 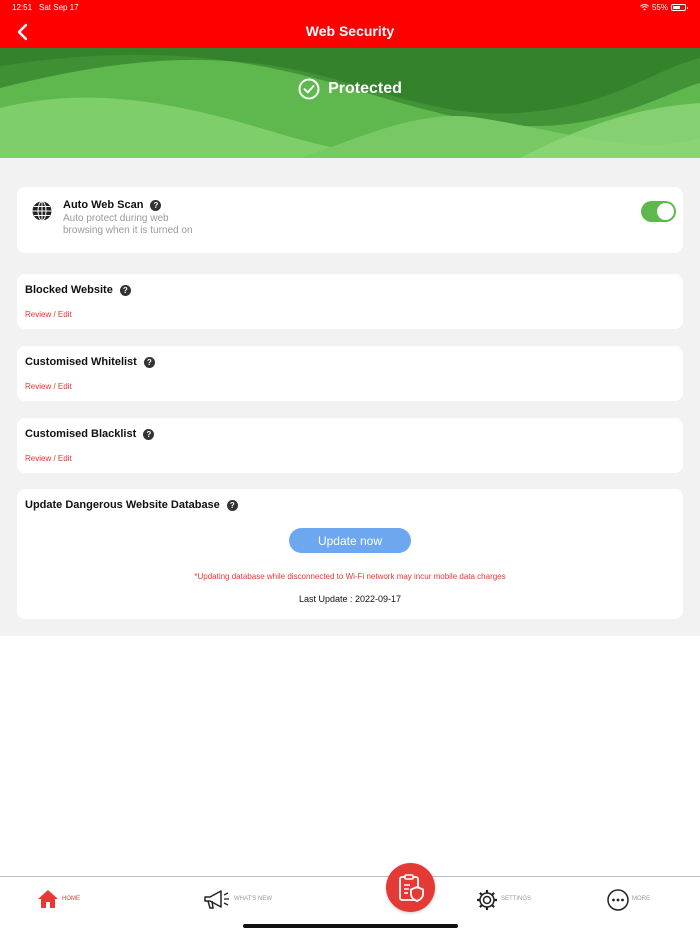 I want to click on auto-web-scan-label: Auto Web Scan, so click(x=103, y=205).